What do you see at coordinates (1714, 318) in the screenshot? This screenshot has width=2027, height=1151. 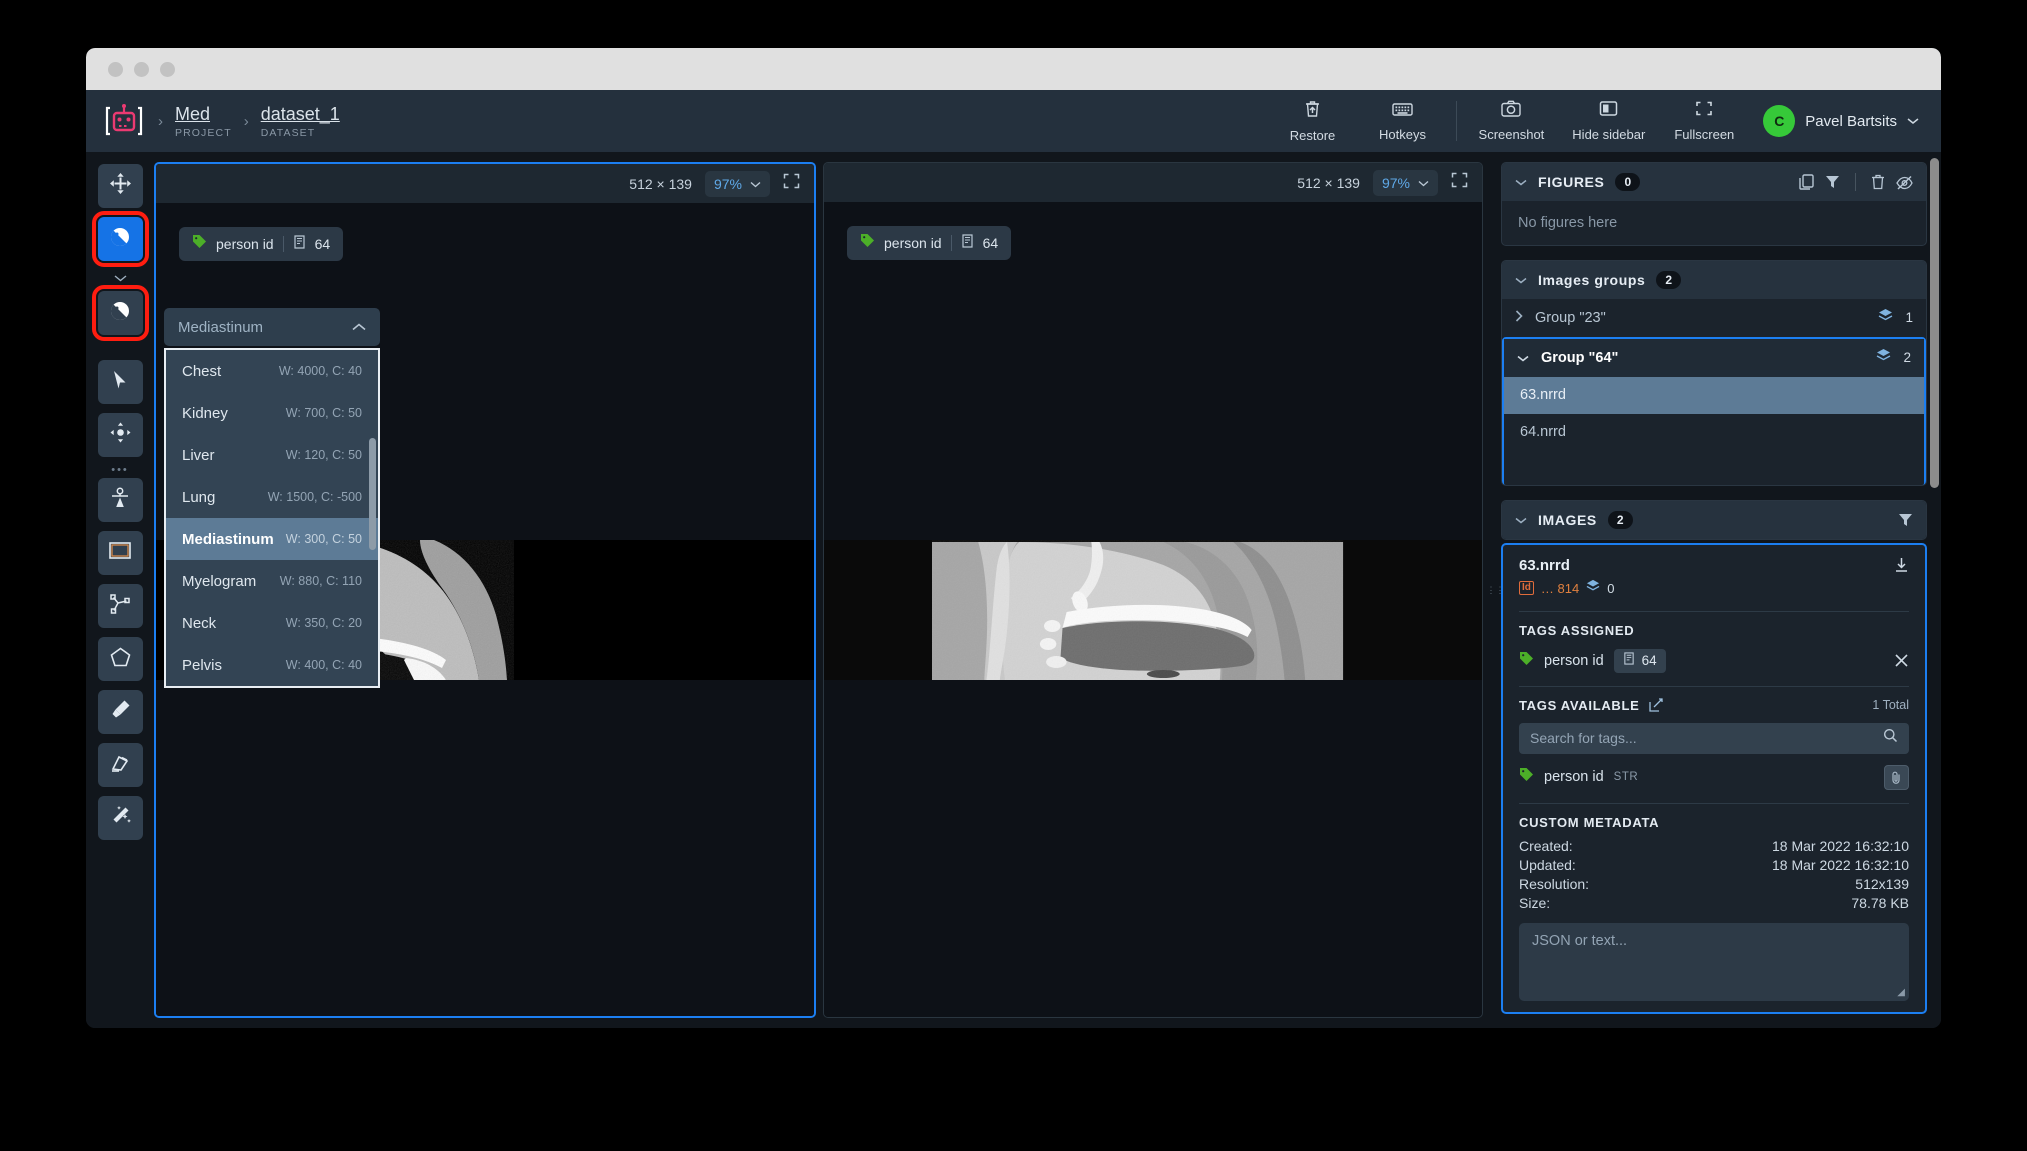 I see `group-row-23: Group "23" 1` at bounding box center [1714, 318].